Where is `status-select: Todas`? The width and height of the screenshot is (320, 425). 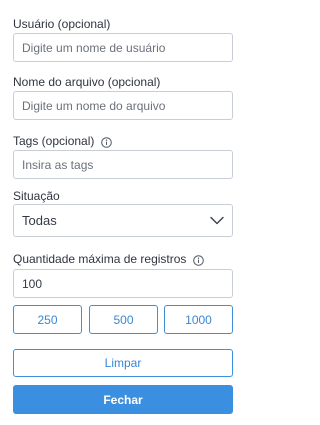 status-select: Todas is located at coordinates (123, 220).